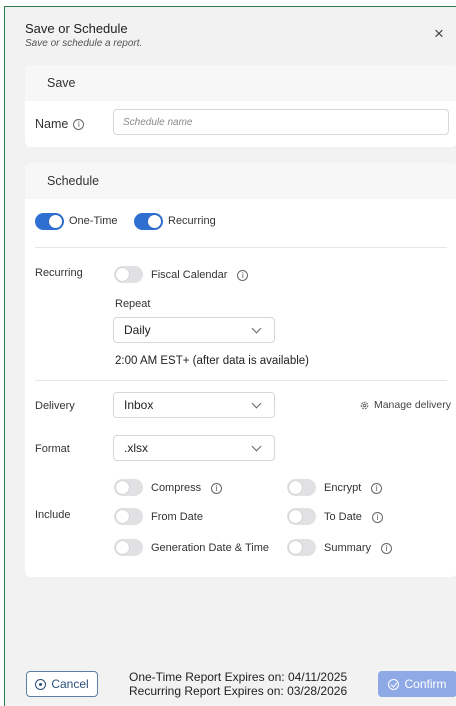  I want to click on save-section: Save Name i, so click(240, 106).